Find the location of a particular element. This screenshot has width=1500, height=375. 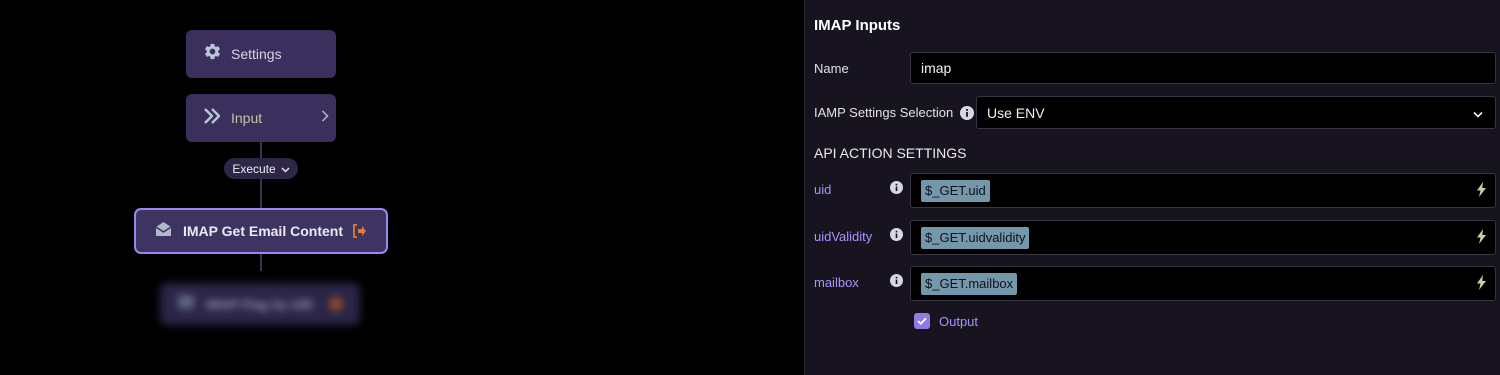

input-node: Input is located at coordinates (261, 118).